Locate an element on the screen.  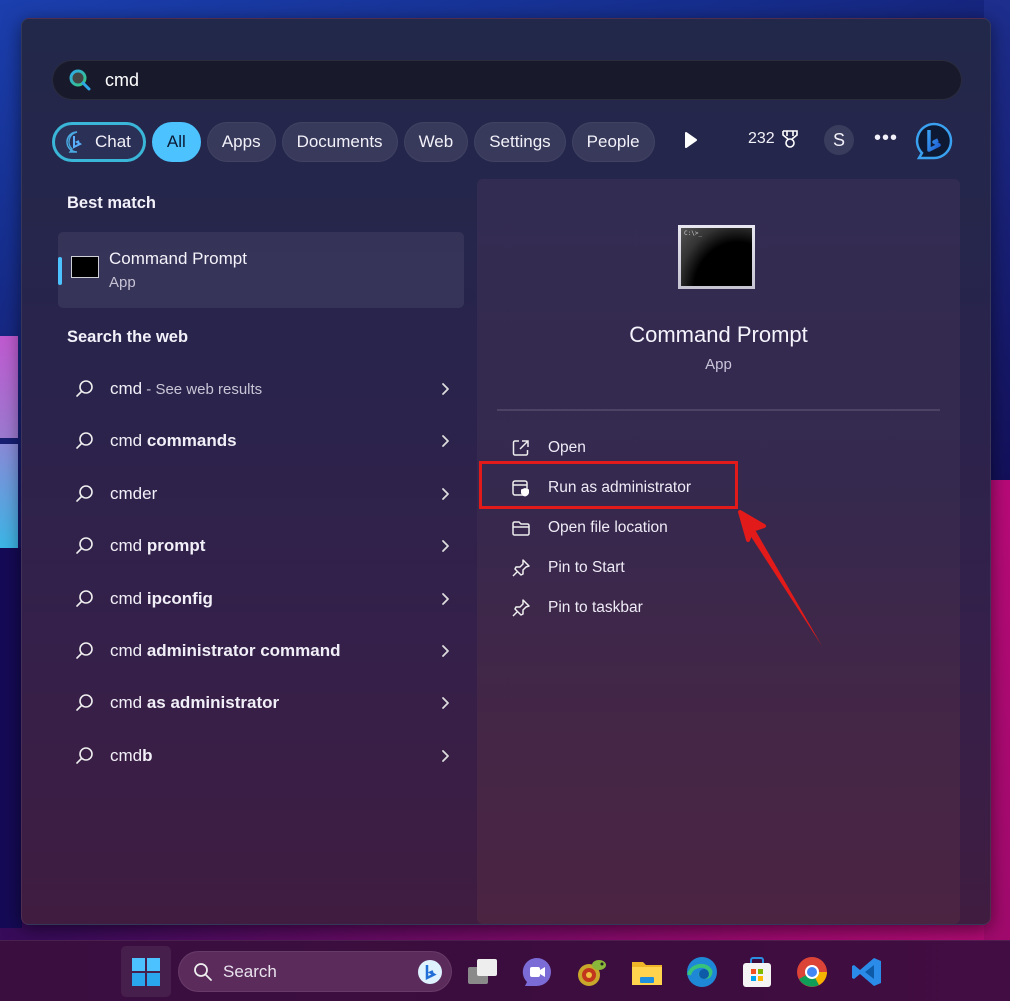
web-result-item: cmdb is located at coordinates (262, 756).